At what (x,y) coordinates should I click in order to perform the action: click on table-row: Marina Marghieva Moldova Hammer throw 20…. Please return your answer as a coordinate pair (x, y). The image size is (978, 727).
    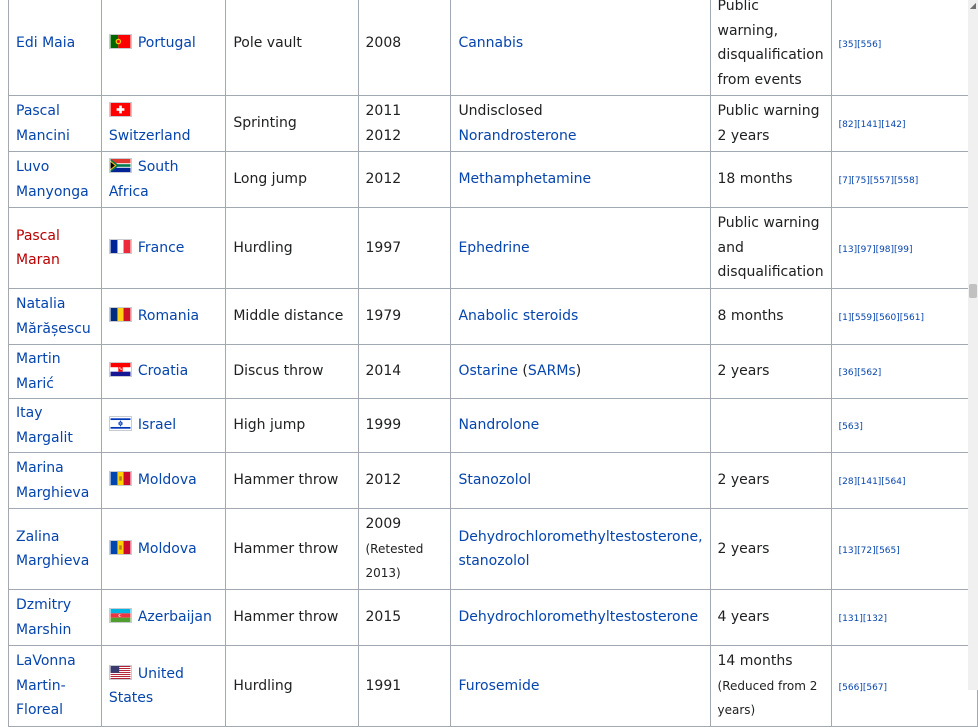
    Looking at the image, I should click on (493, 480).